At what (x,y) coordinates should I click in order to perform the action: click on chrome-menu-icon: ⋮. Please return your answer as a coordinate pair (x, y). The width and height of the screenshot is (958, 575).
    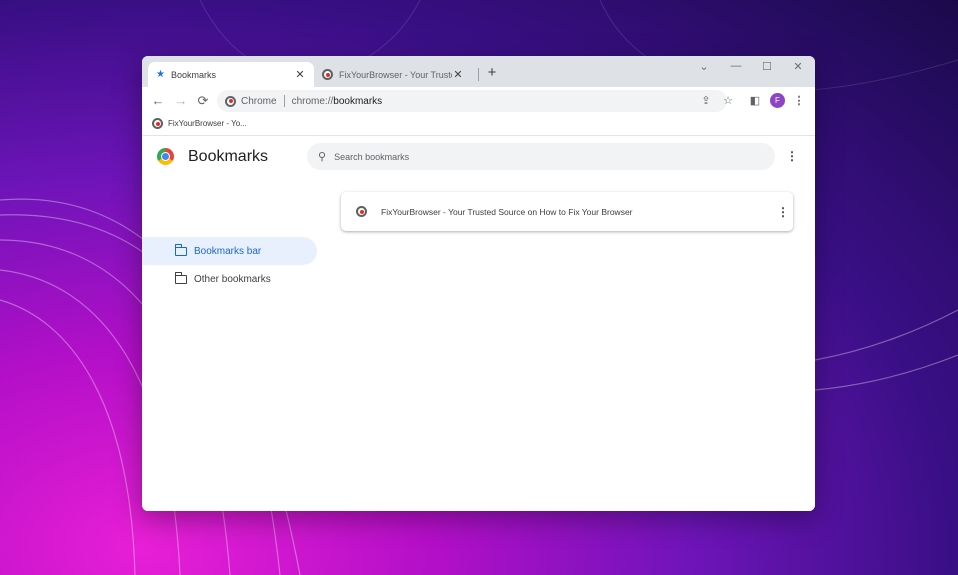
    Looking at the image, I should click on (799, 101).